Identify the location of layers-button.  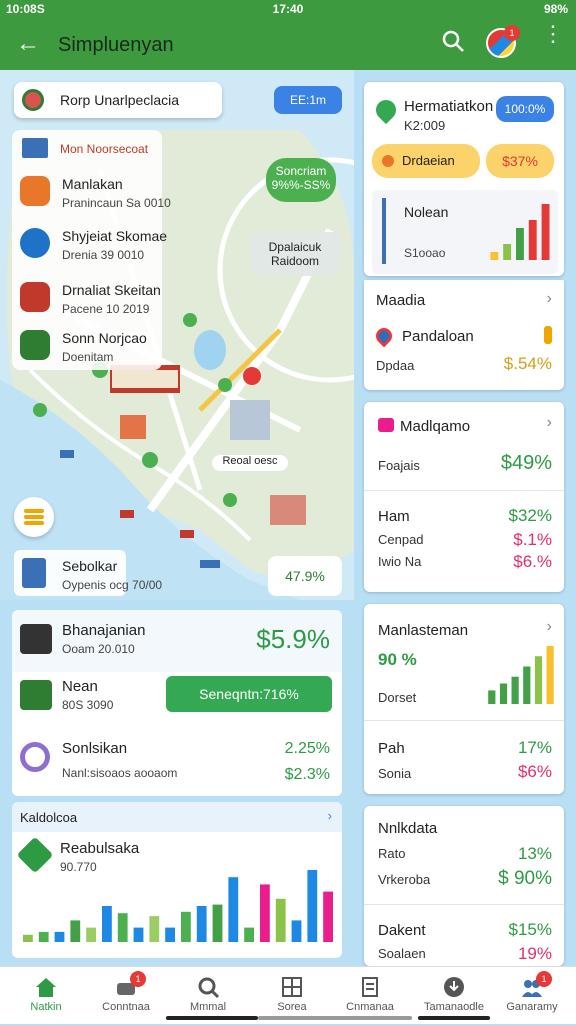
(34, 517).